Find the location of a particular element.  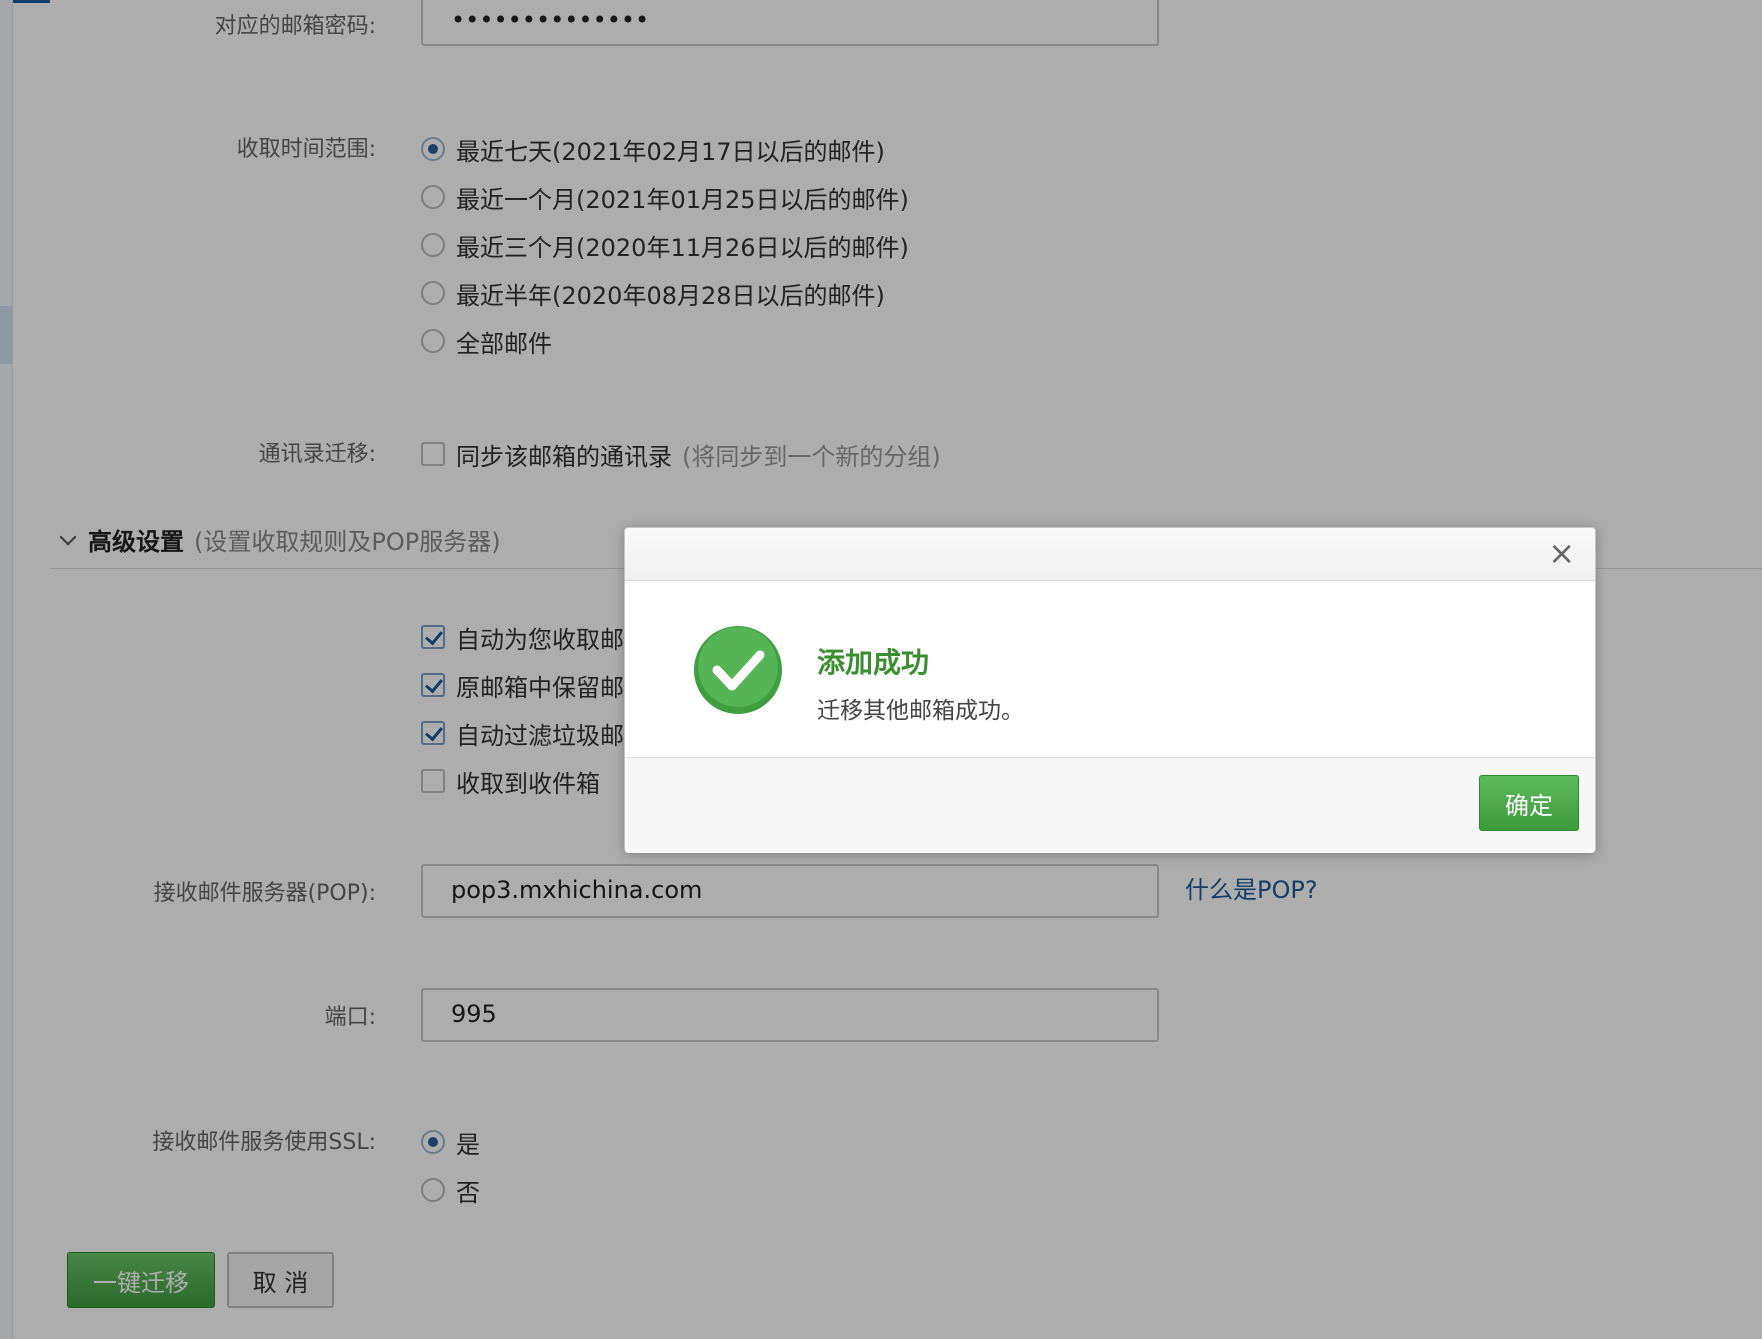

close-icon: × is located at coordinates (1561, 553).